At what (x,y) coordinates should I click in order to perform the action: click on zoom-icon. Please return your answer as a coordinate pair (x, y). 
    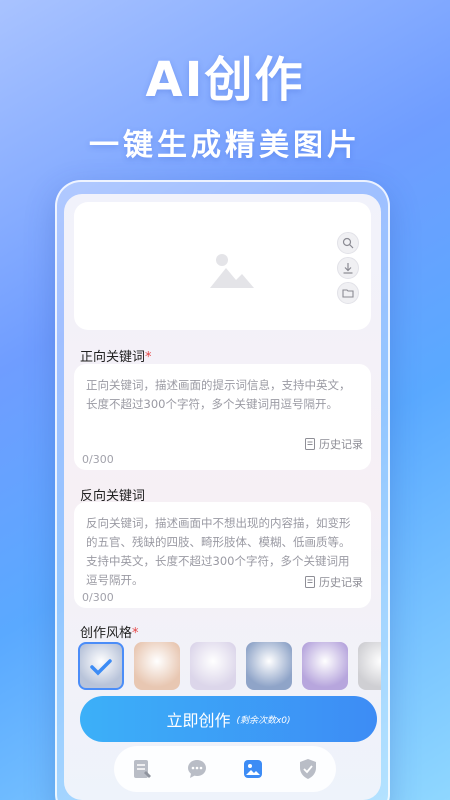
    Looking at the image, I should click on (348, 243).